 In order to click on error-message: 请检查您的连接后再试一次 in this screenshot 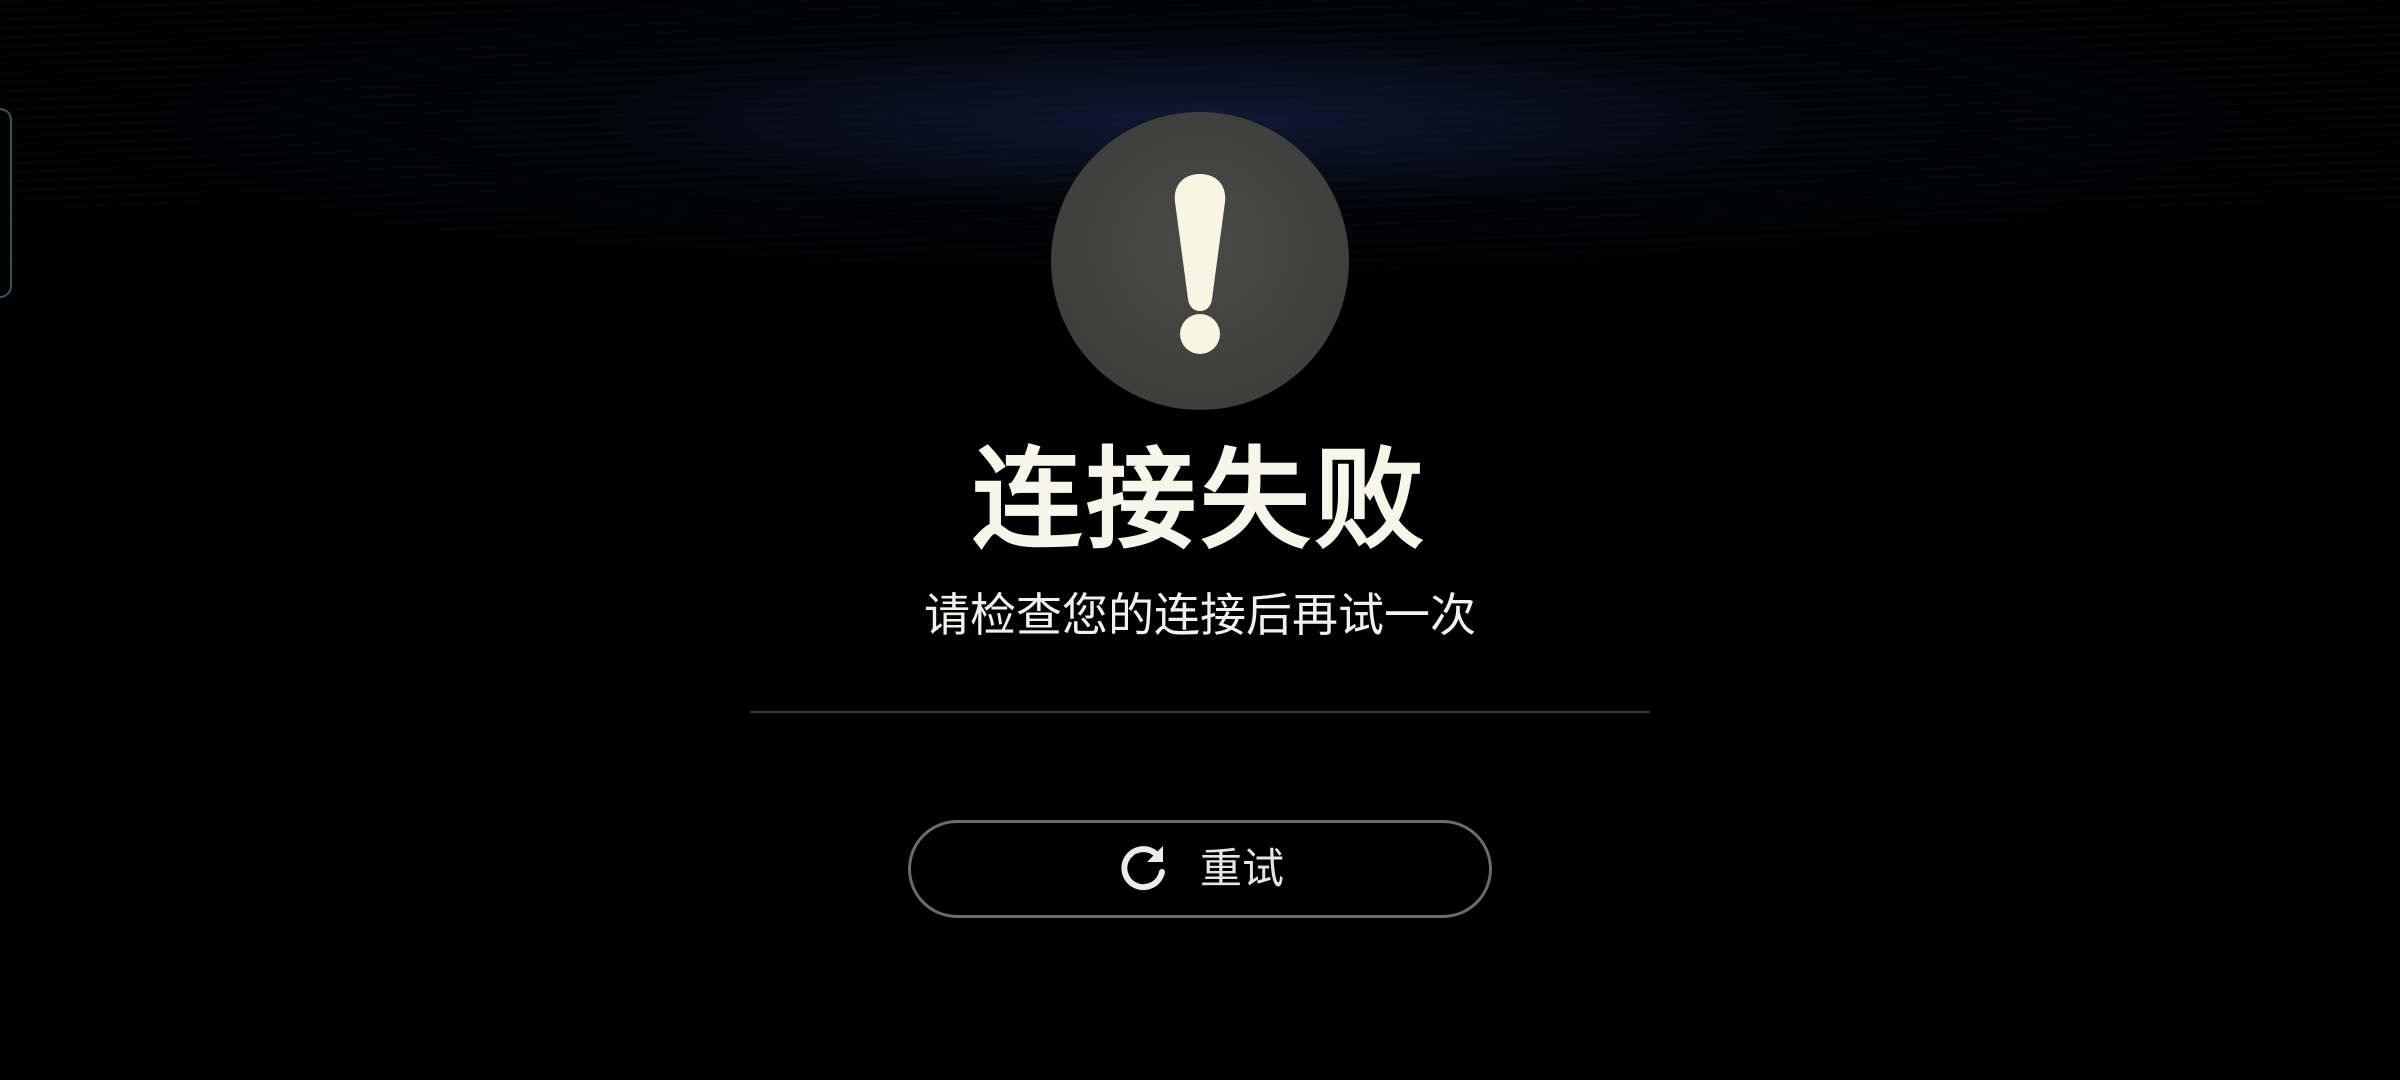, I will do `click(1200, 615)`.